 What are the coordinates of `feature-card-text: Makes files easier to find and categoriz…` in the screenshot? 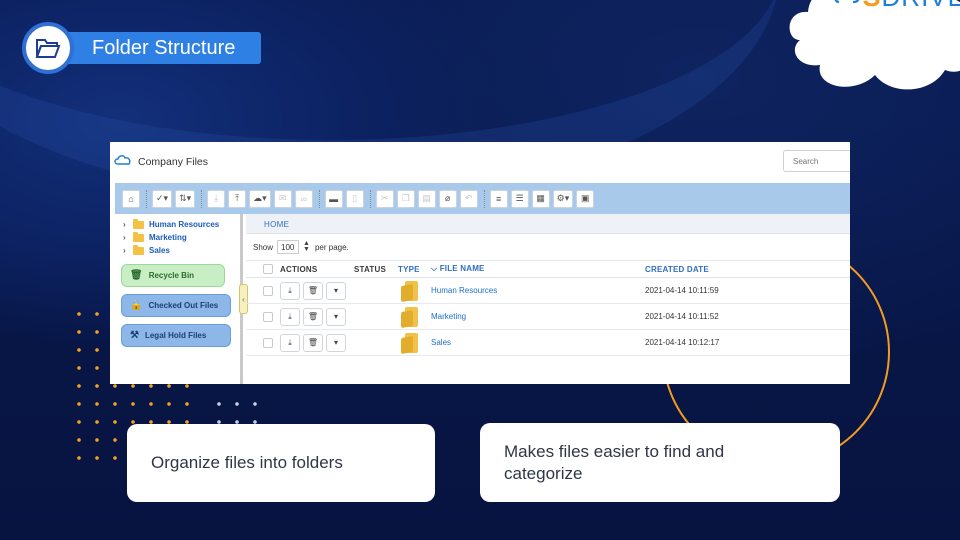 It's located at (614, 462).